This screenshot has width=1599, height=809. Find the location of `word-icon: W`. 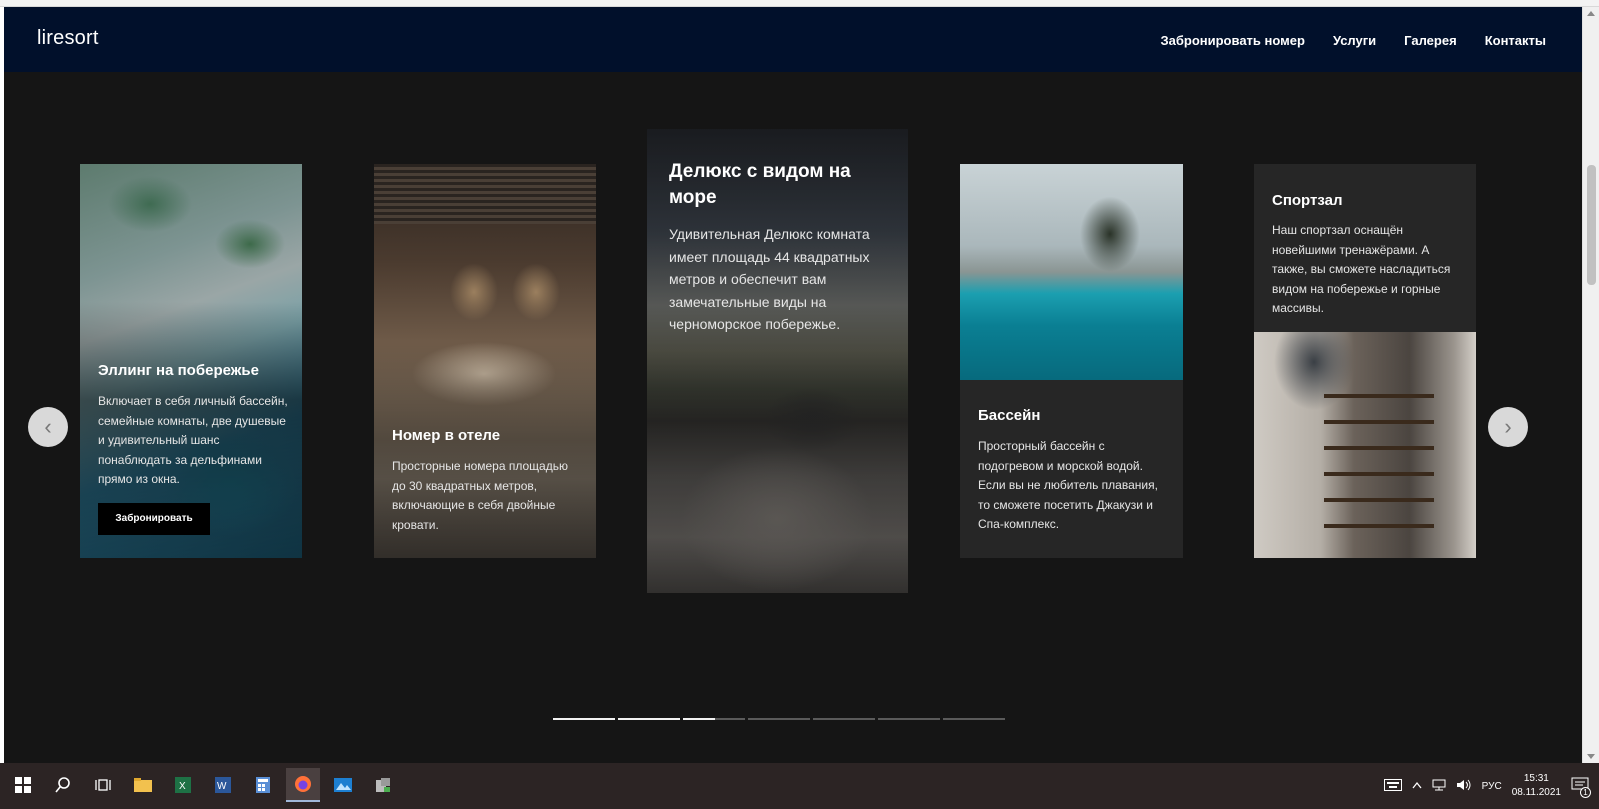

word-icon: W is located at coordinates (223, 785).